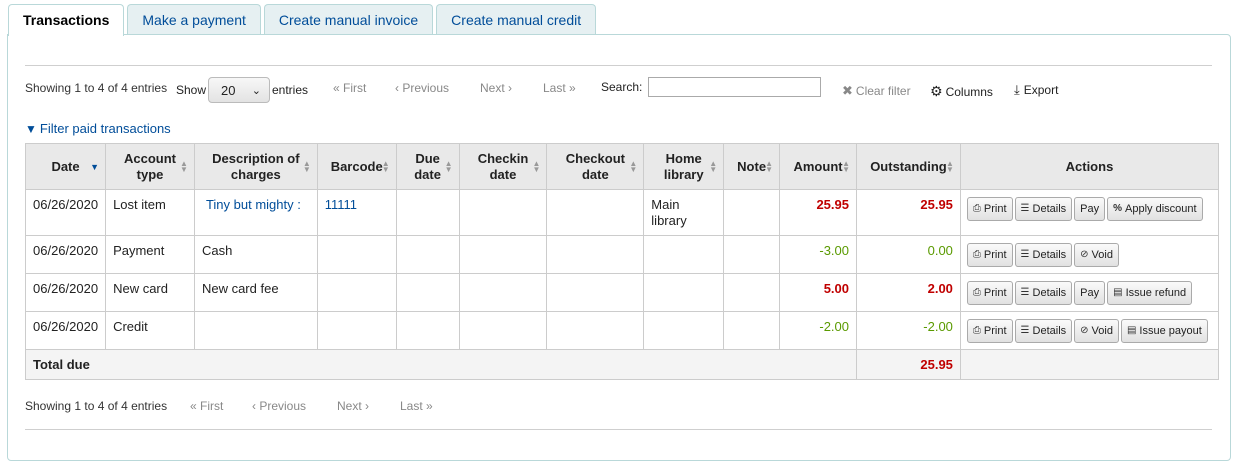 This screenshot has height=468, width=1239. I want to click on tab-create-manual-credit: Create manual credit, so click(516, 19).